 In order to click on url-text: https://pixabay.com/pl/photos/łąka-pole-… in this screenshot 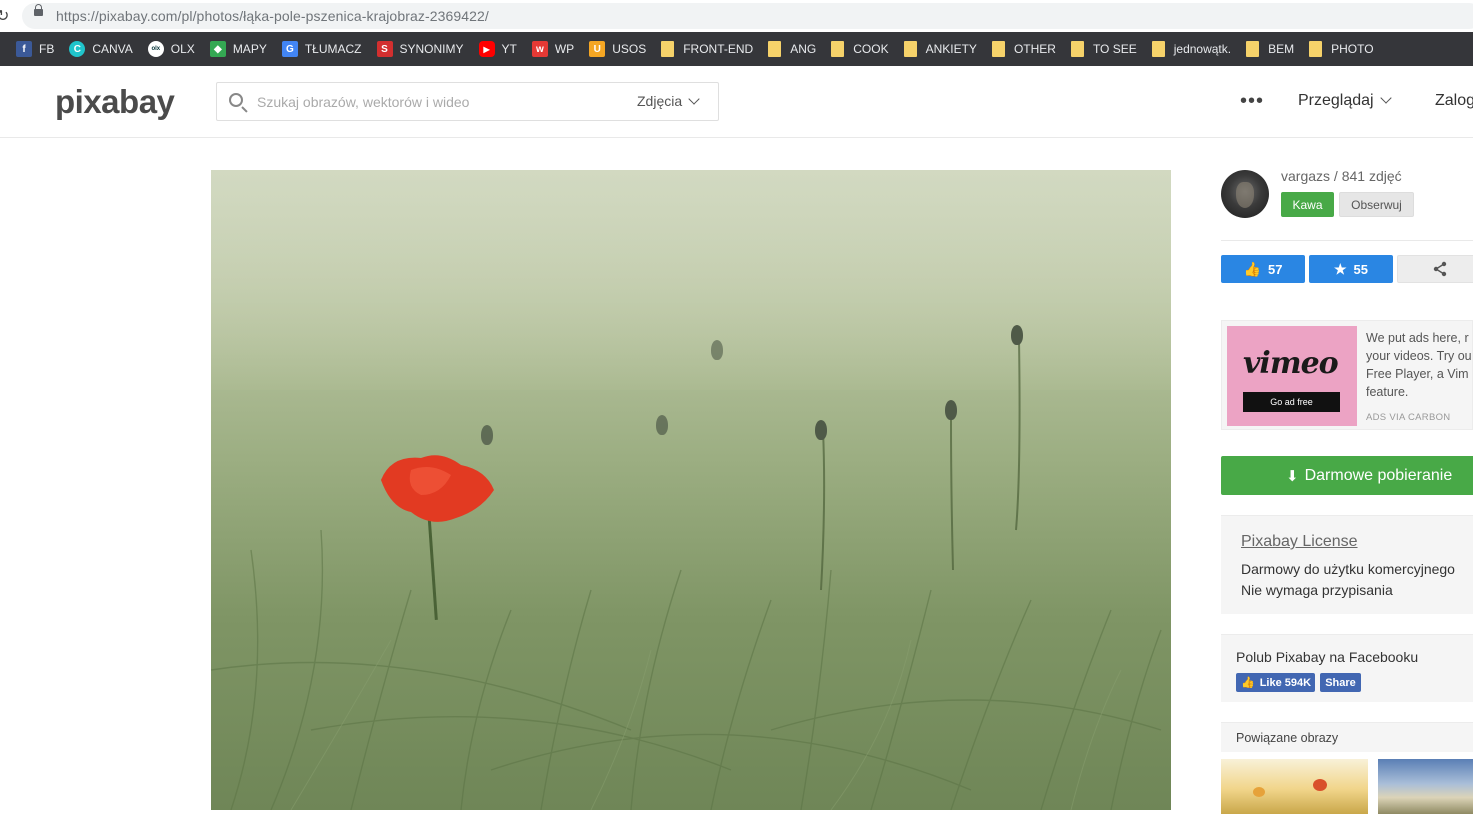, I will do `click(272, 16)`.